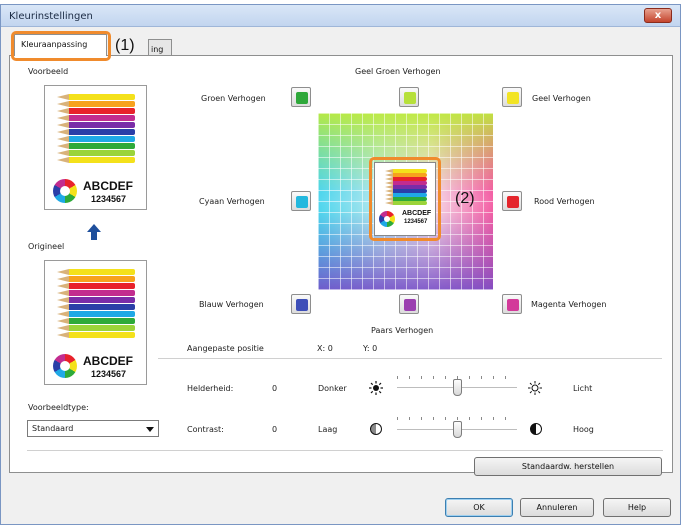  I want to click on yellow-swatch-icon, so click(513, 98).